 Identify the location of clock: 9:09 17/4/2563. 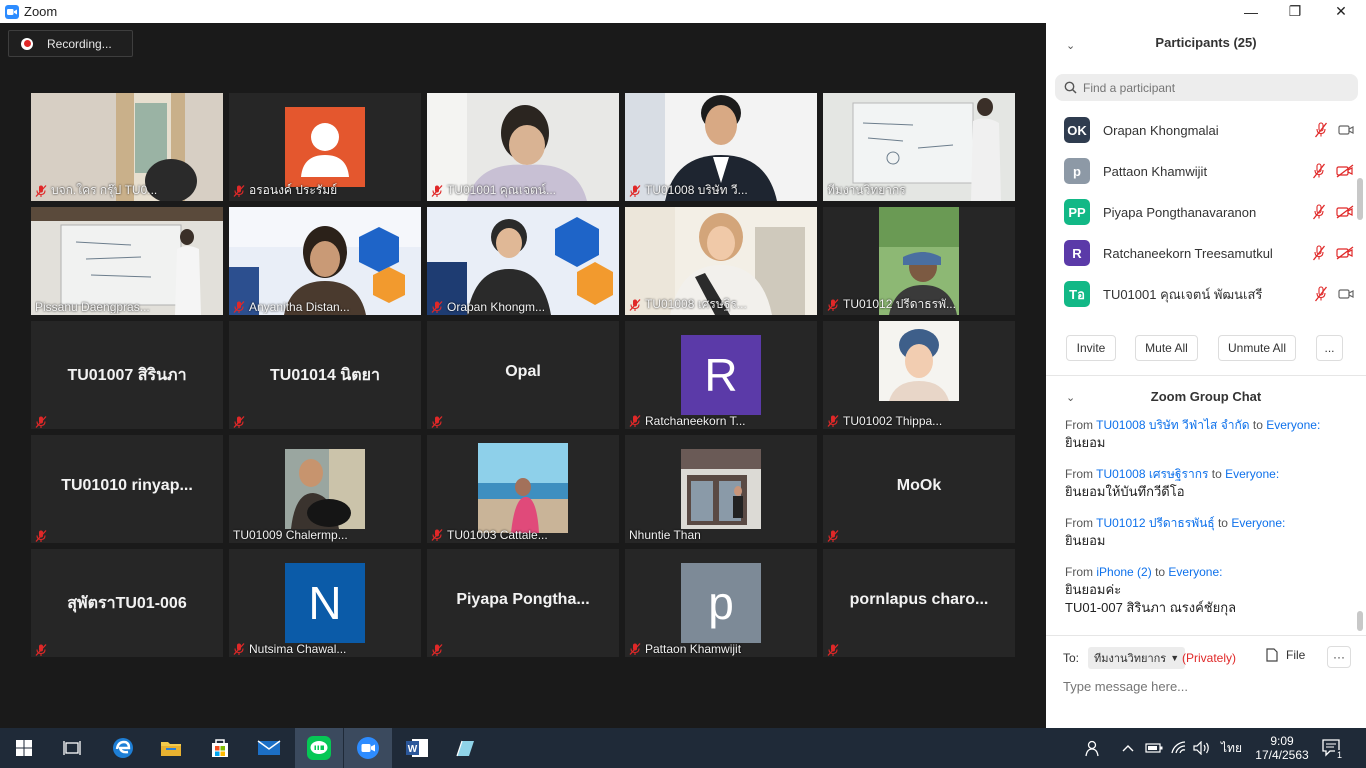
(1282, 748).